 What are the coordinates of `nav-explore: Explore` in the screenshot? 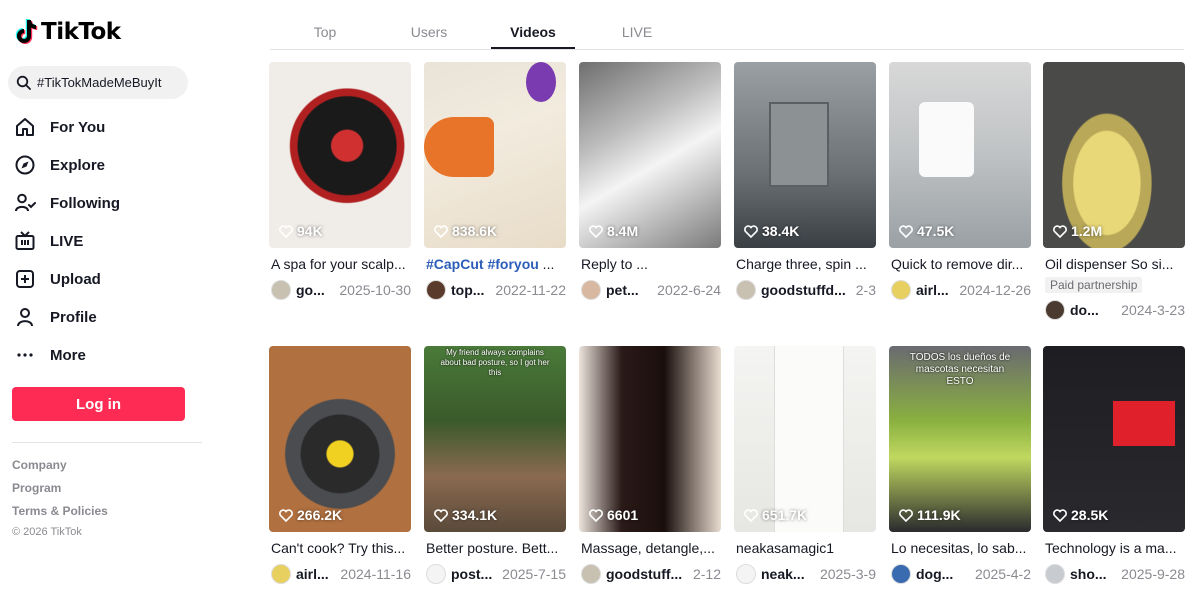 It's located at (67, 165).